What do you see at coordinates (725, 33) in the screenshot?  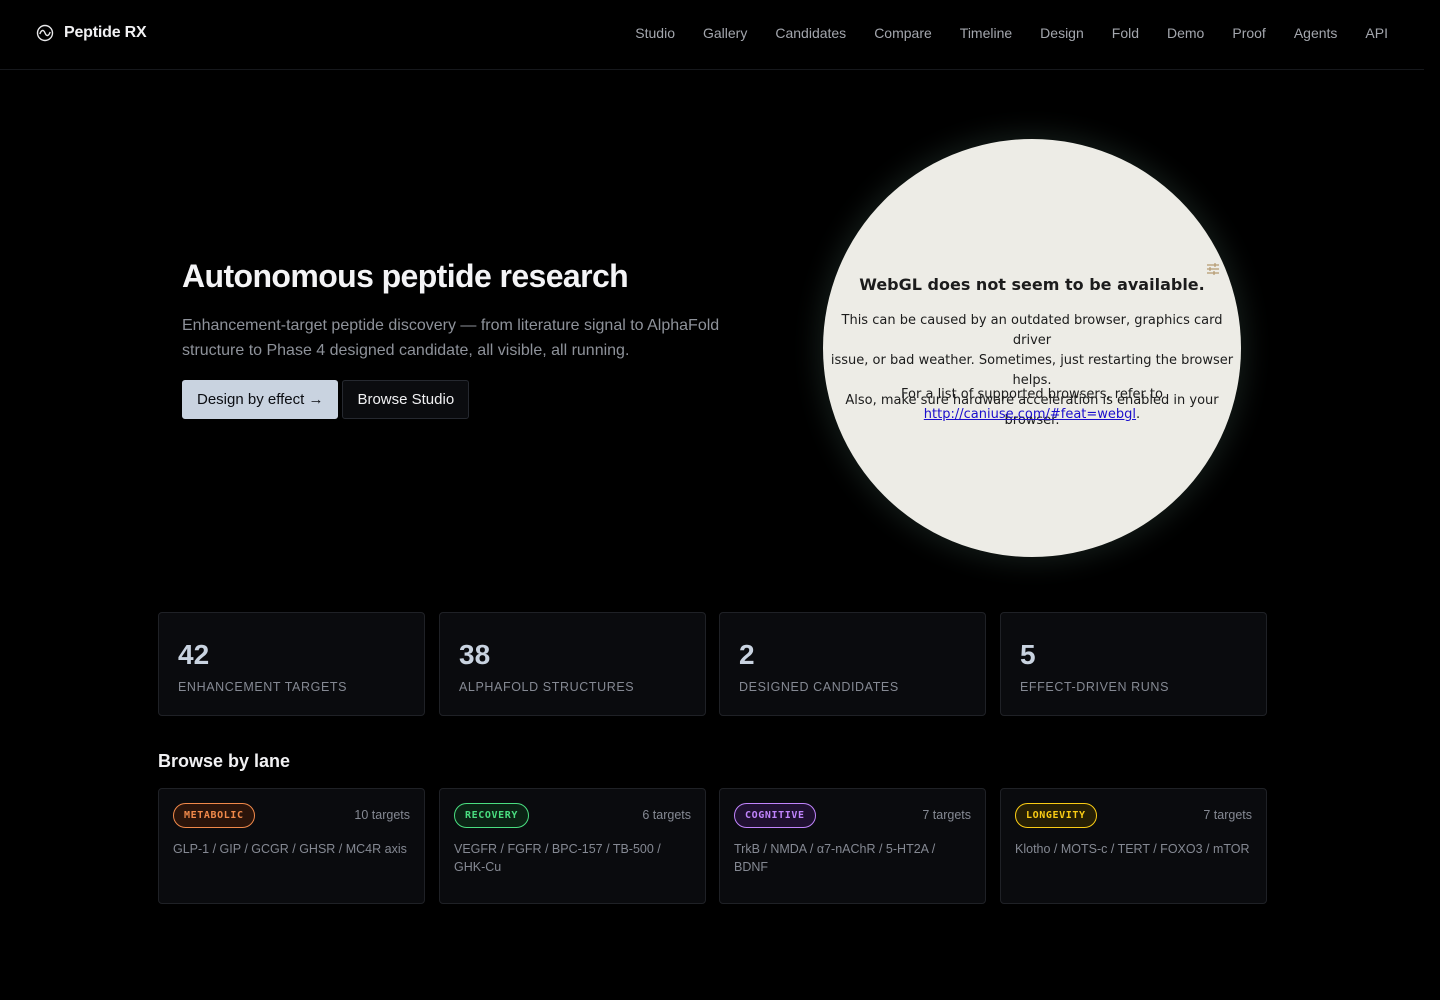 I see `nav-gallery: Gallery` at bounding box center [725, 33].